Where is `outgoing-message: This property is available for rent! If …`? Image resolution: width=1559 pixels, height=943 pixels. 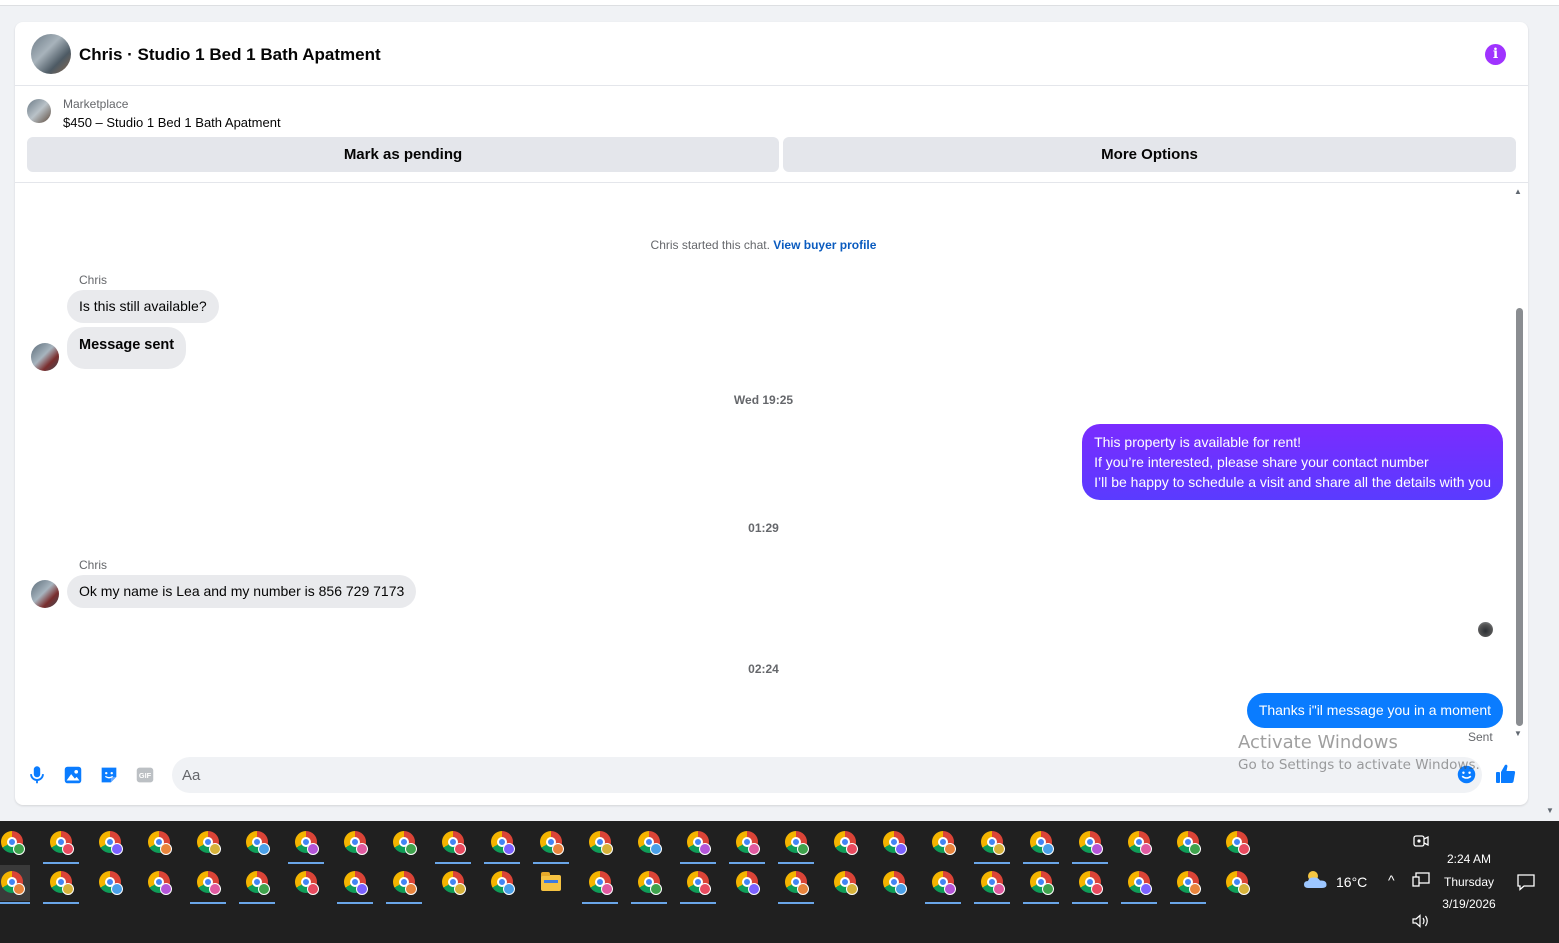
outgoing-message: This property is available for rent! If … is located at coordinates (1292, 462).